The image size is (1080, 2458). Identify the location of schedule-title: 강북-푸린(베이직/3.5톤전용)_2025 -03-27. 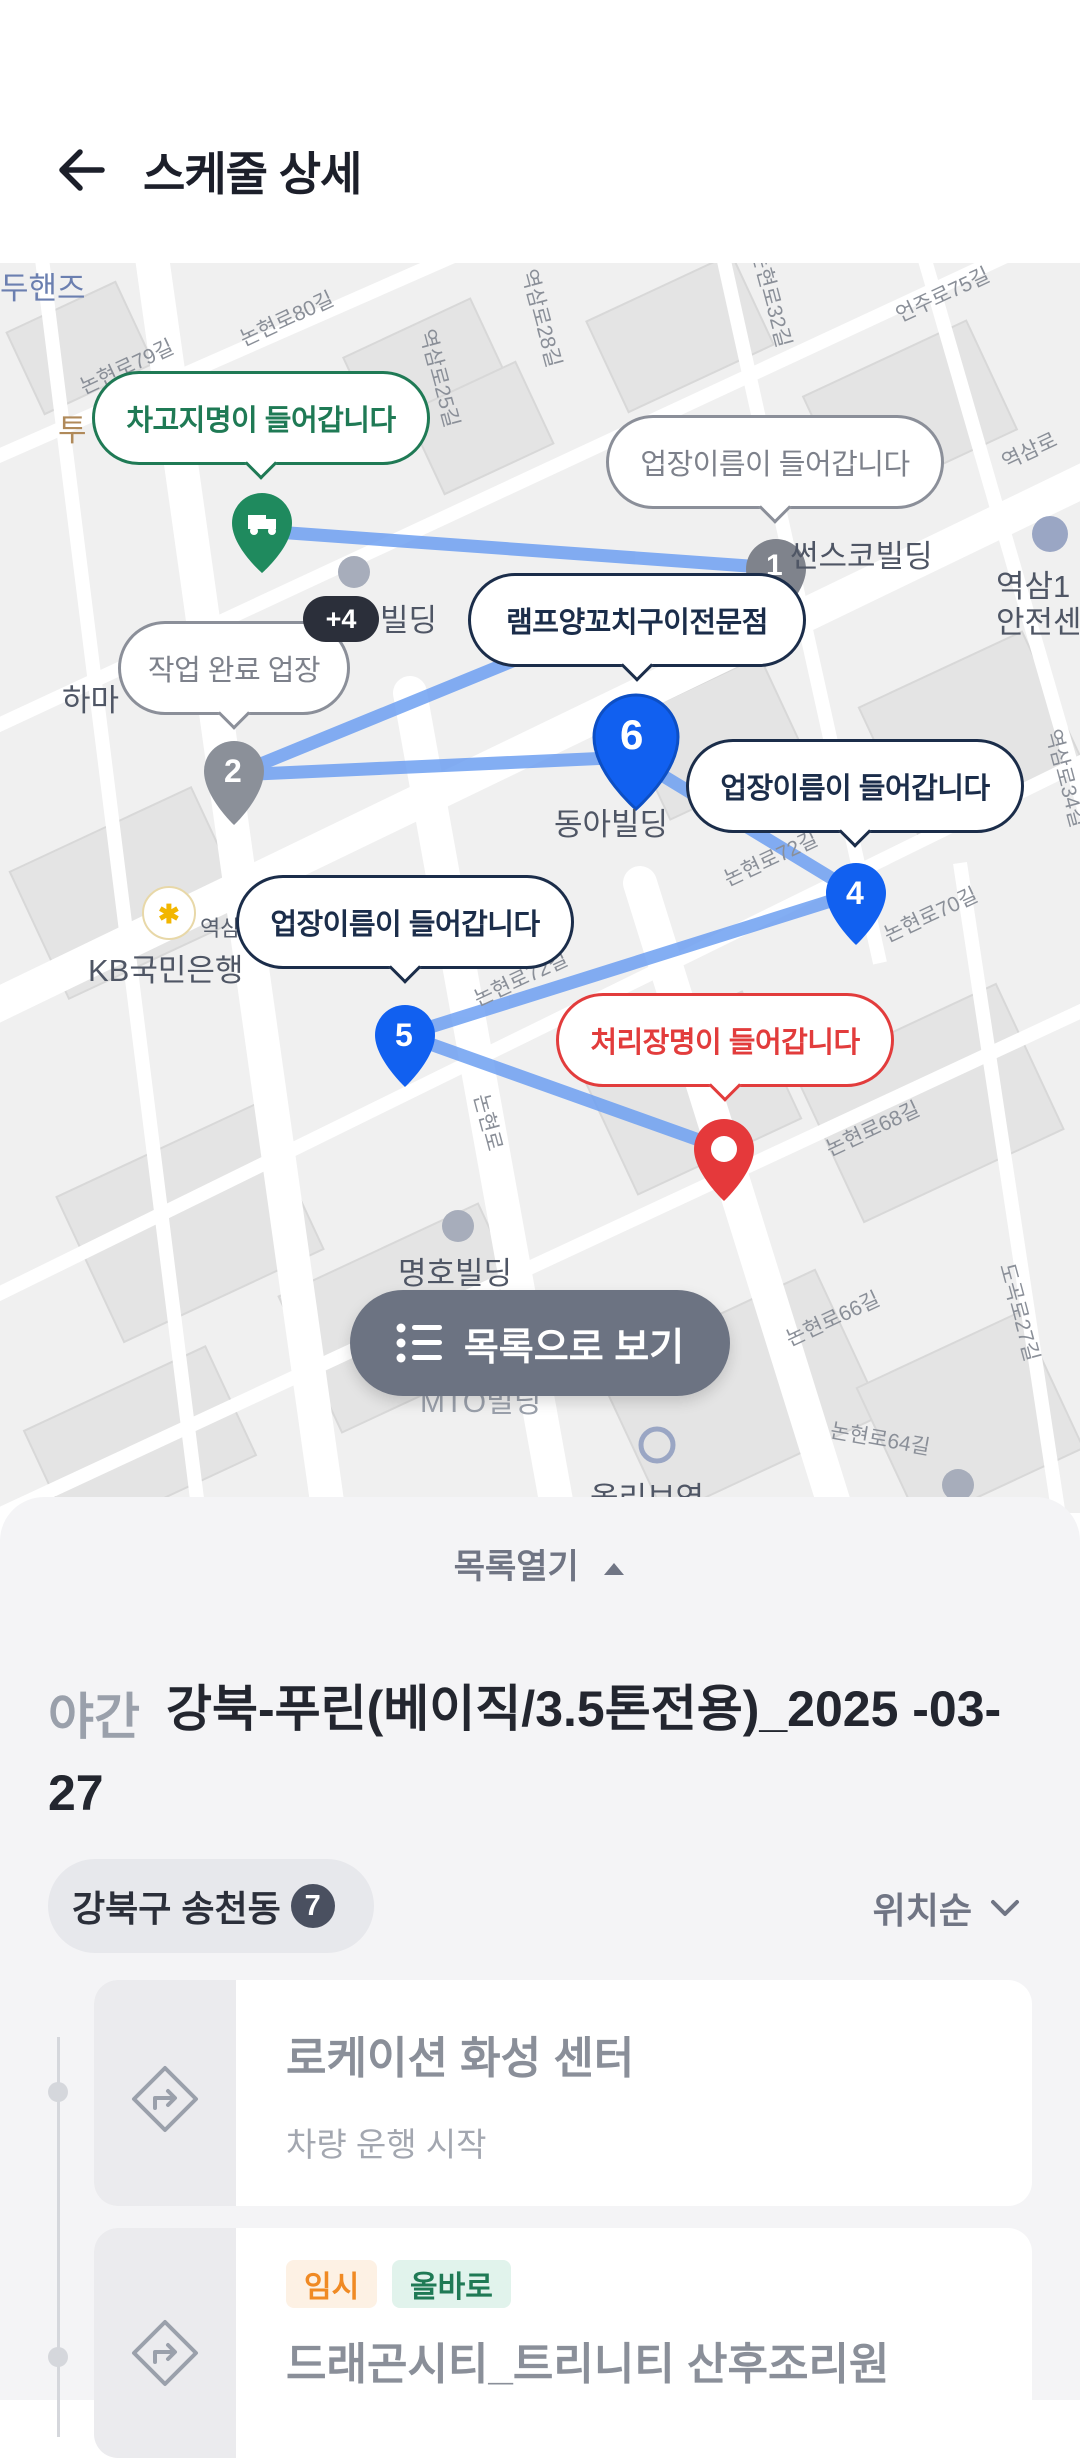
(525, 1751).